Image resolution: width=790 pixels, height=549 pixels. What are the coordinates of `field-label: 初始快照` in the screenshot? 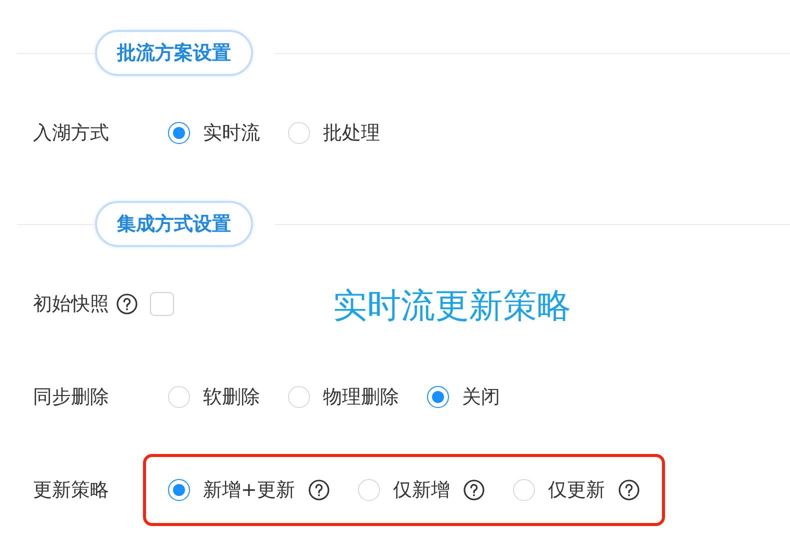 It's located at (71, 304).